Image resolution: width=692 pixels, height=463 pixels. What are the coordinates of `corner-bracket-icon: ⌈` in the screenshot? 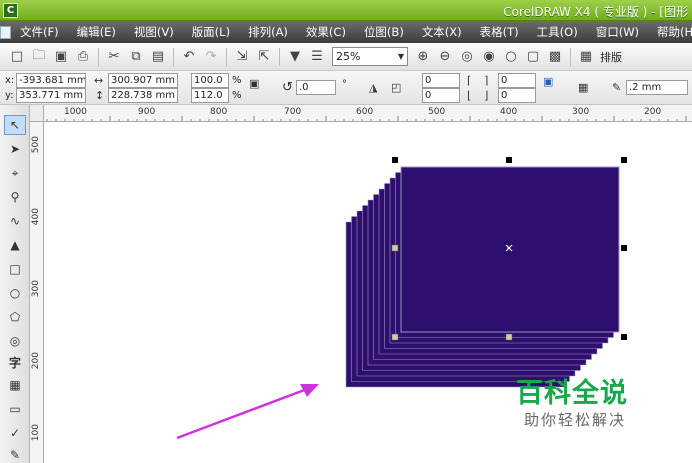 It's located at (469, 80).